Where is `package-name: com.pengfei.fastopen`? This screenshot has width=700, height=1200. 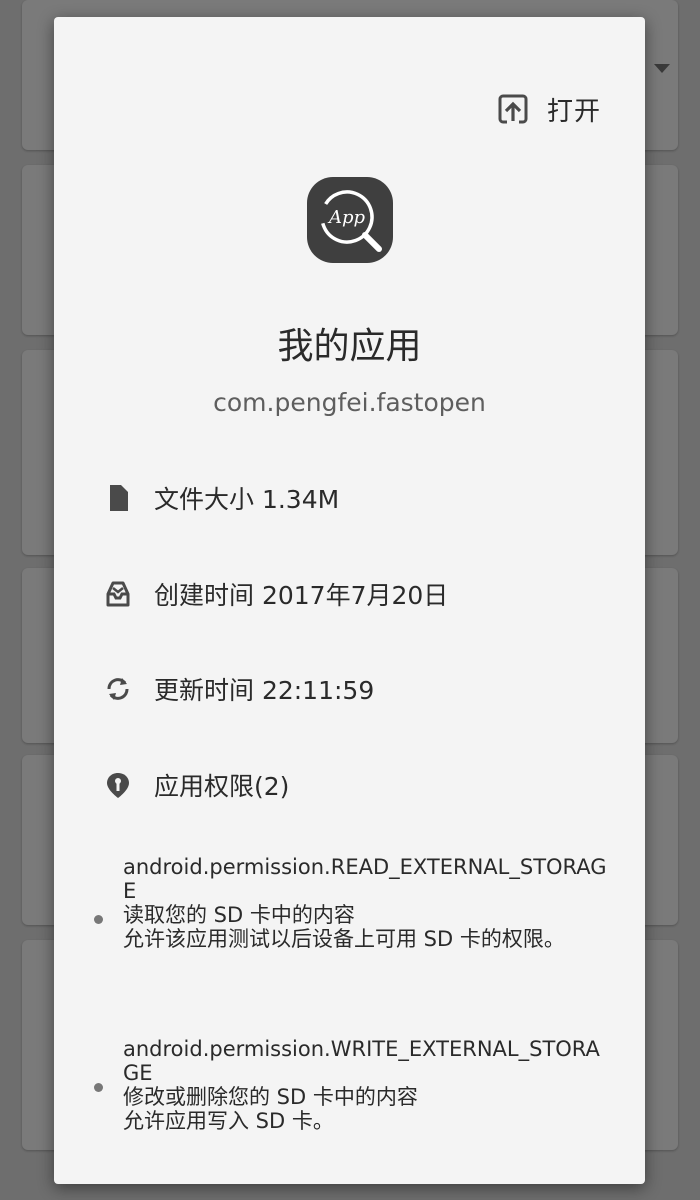 package-name: com.pengfei.fastopen is located at coordinates (349, 402).